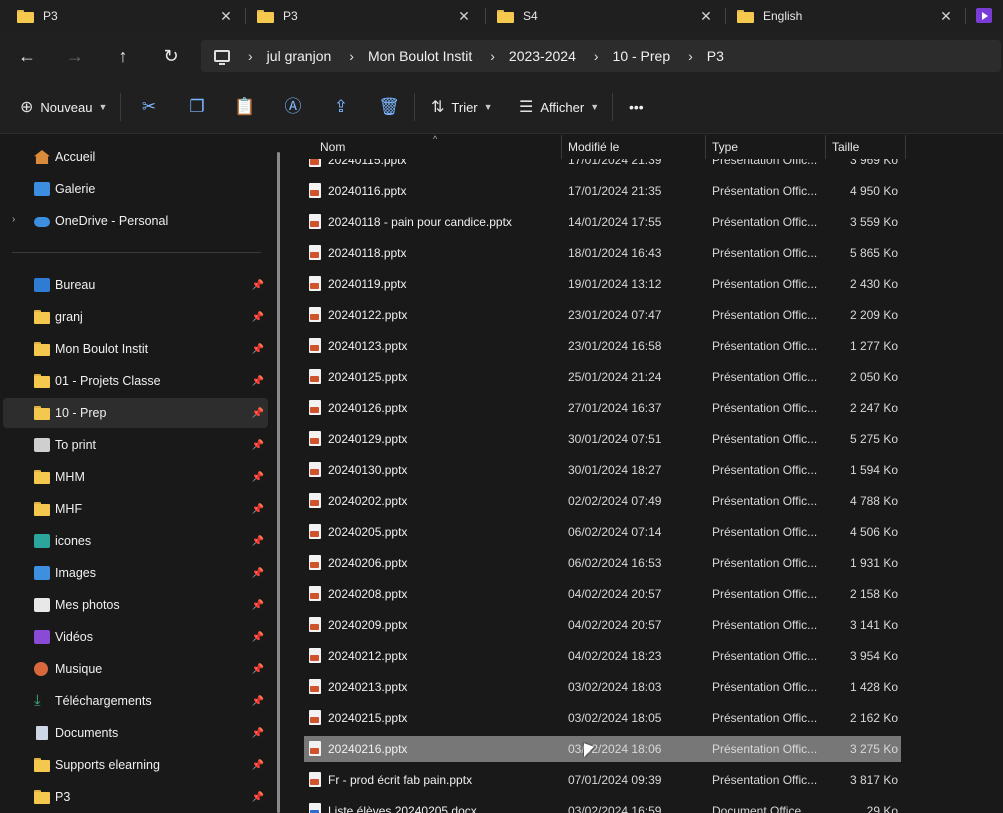  What do you see at coordinates (605, 16) in the screenshot?
I see `tab: S4 ✕` at bounding box center [605, 16].